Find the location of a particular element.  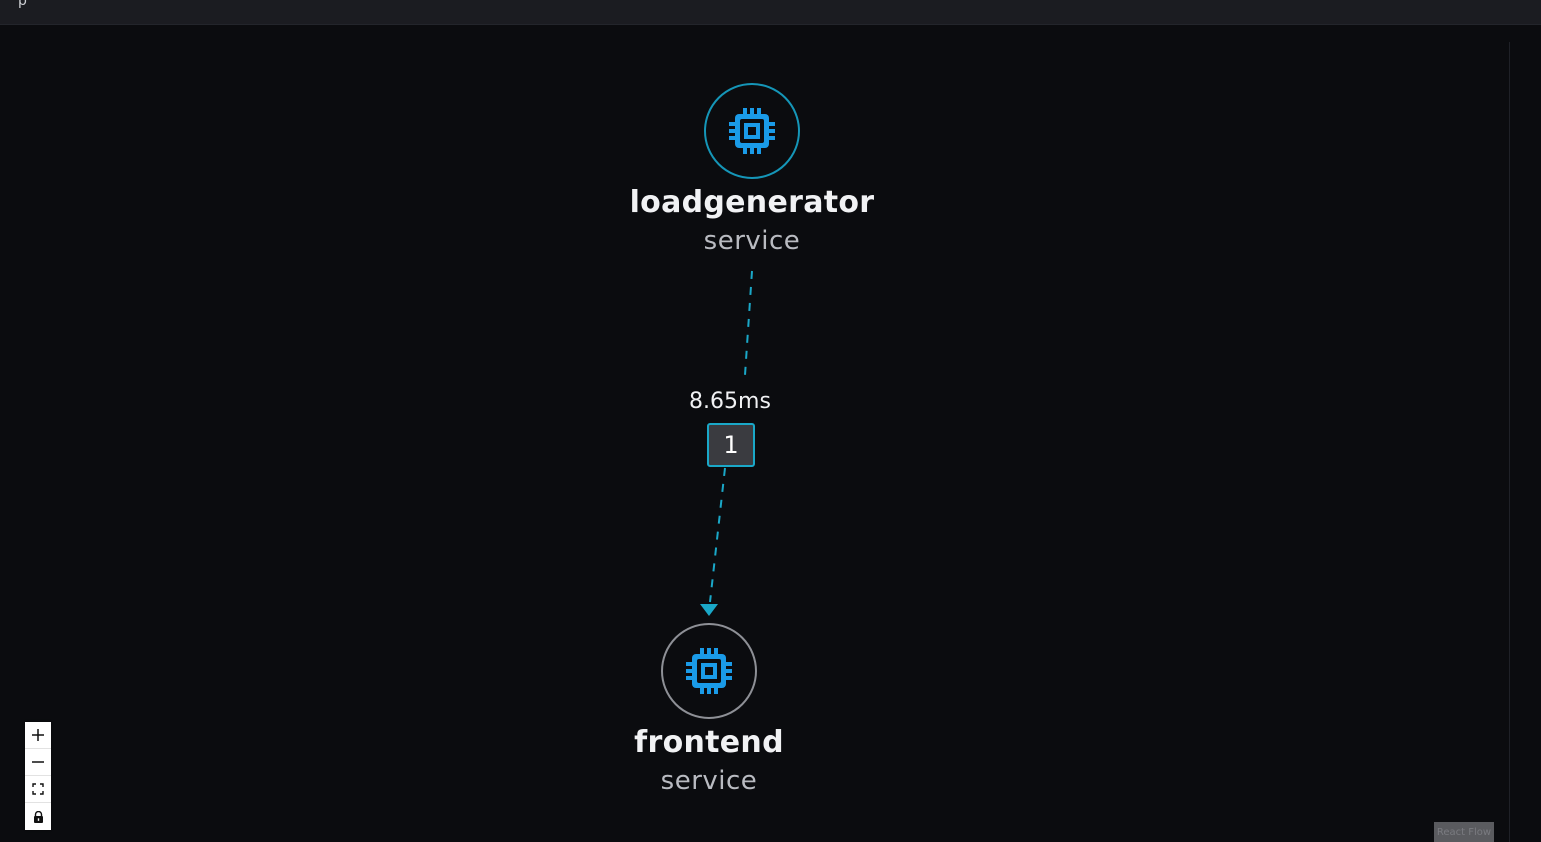

minus-icon is located at coordinates (38, 762).